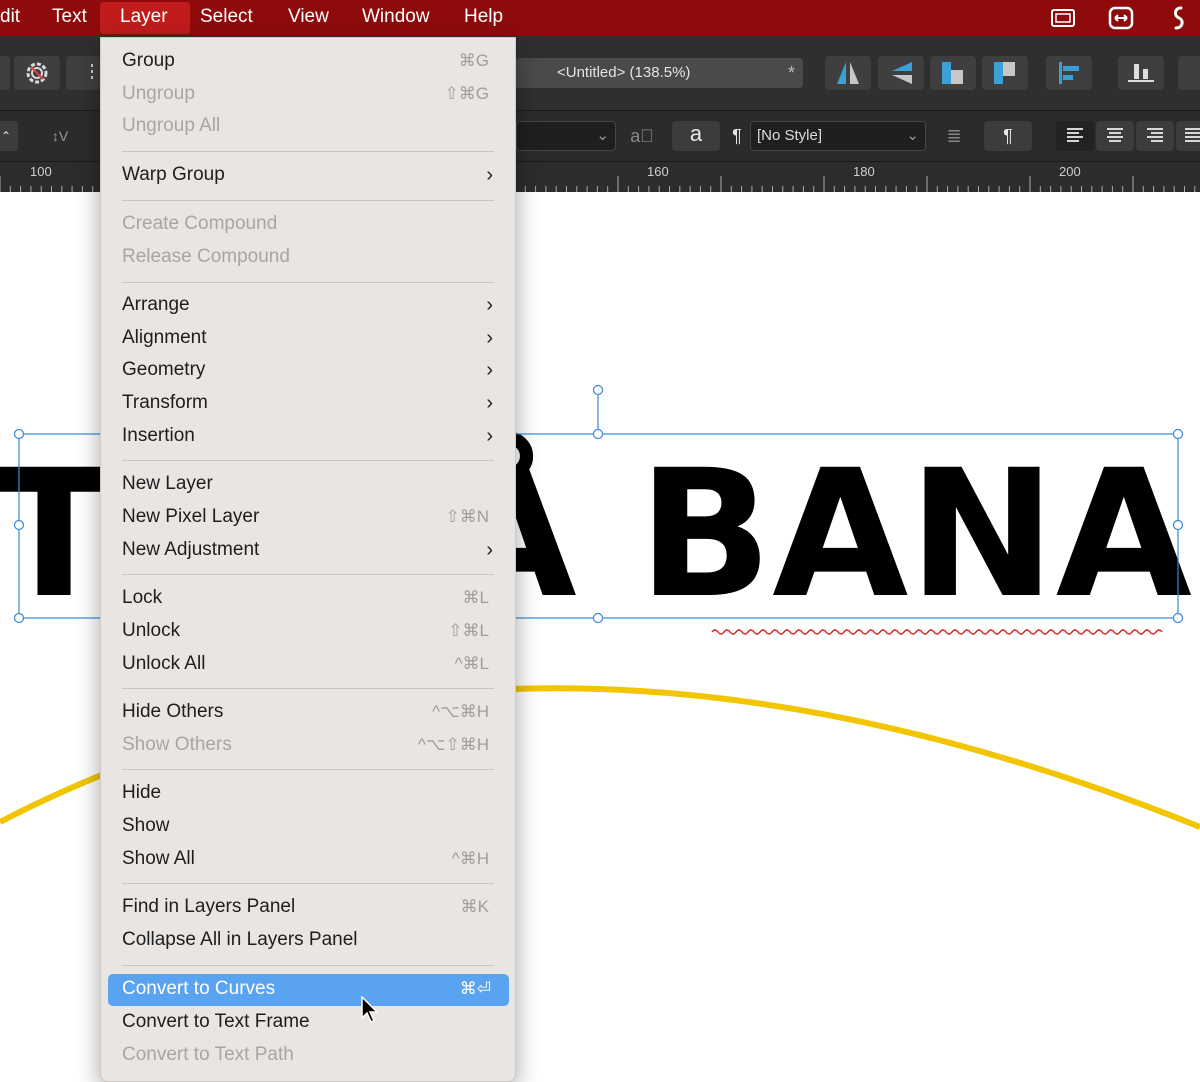  I want to click on justify-text-button, so click(1188, 136).